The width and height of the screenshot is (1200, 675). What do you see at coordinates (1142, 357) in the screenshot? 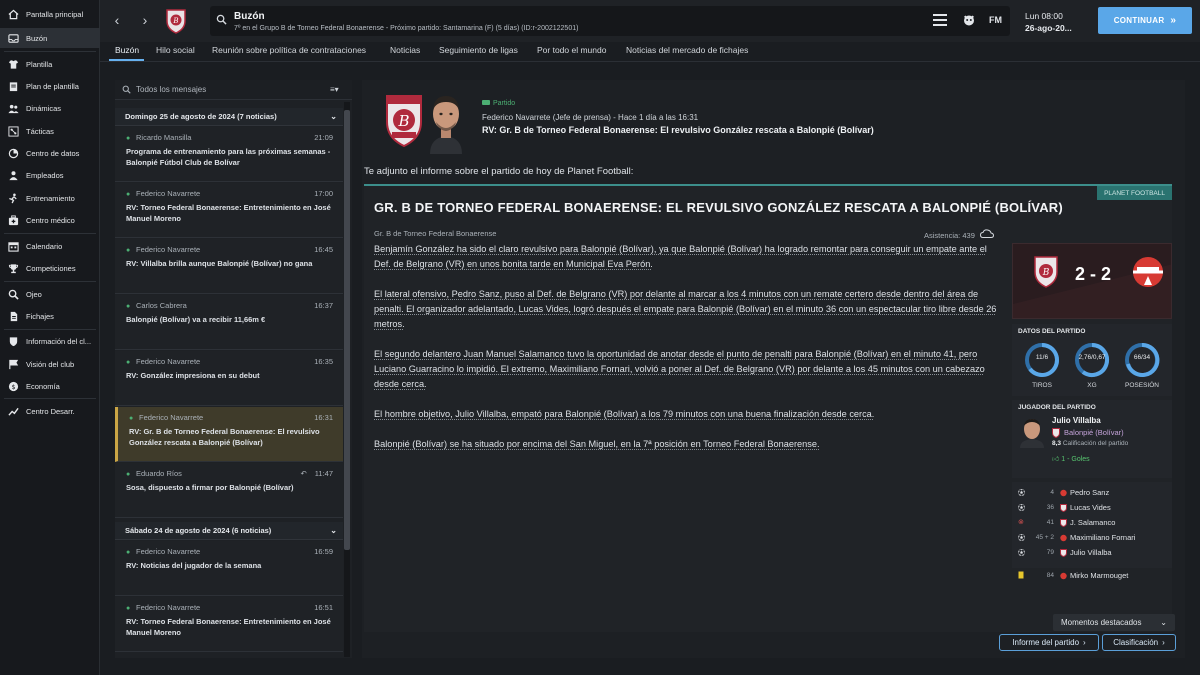
I see `possession-value: 66/34` at bounding box center [1142, 357].